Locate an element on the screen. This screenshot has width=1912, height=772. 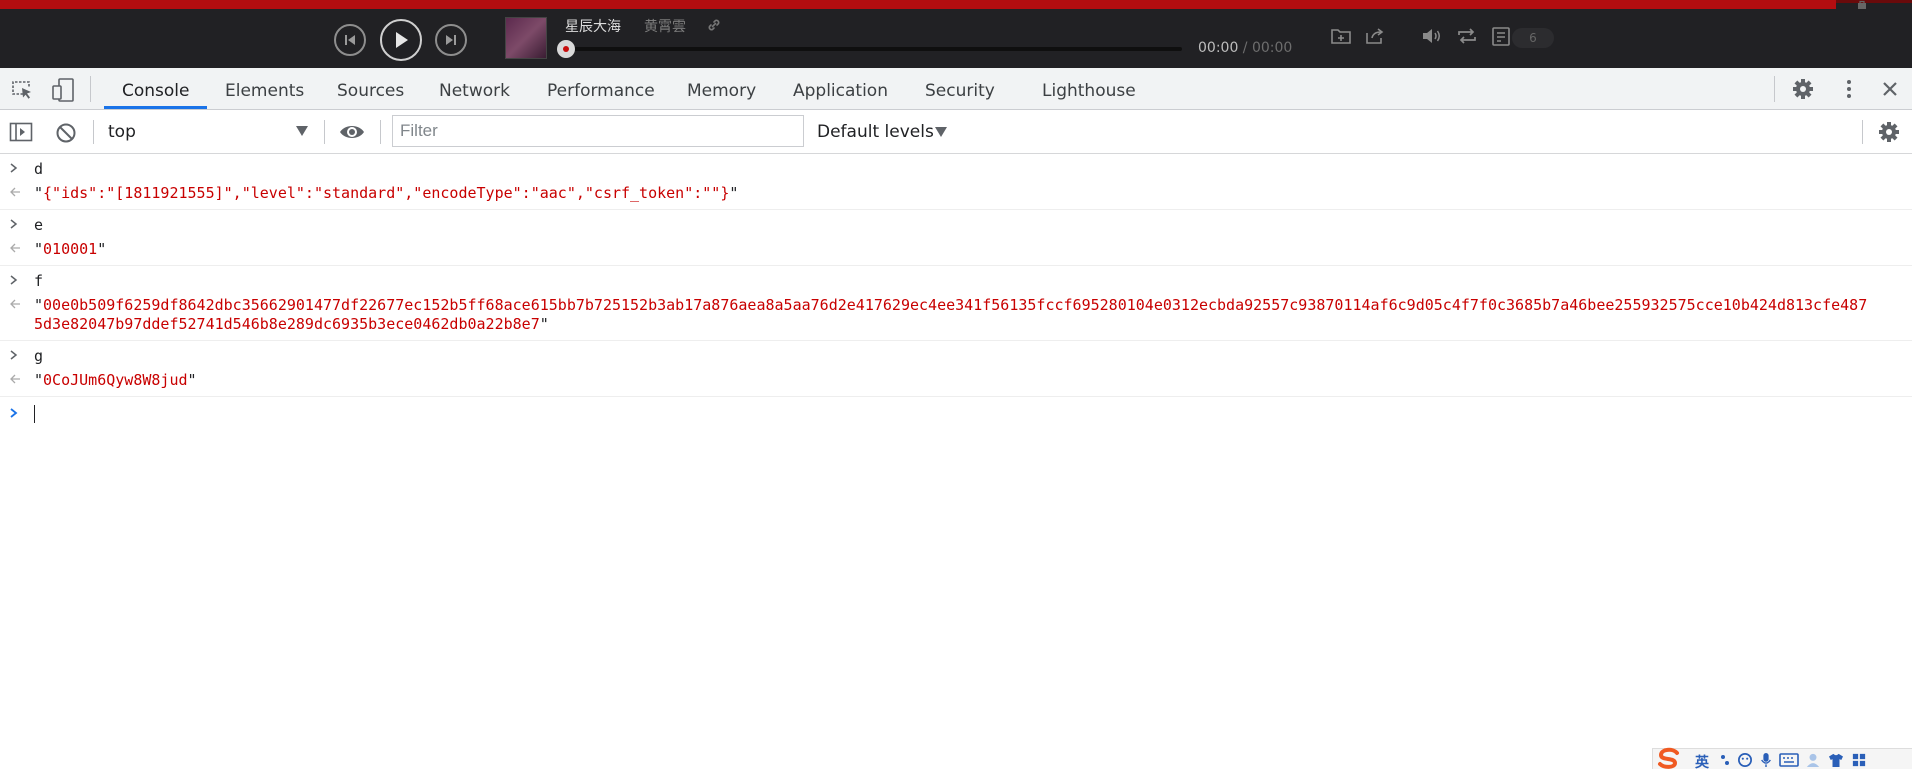
tab-elements: Elements is located at coordinates (264, 91).